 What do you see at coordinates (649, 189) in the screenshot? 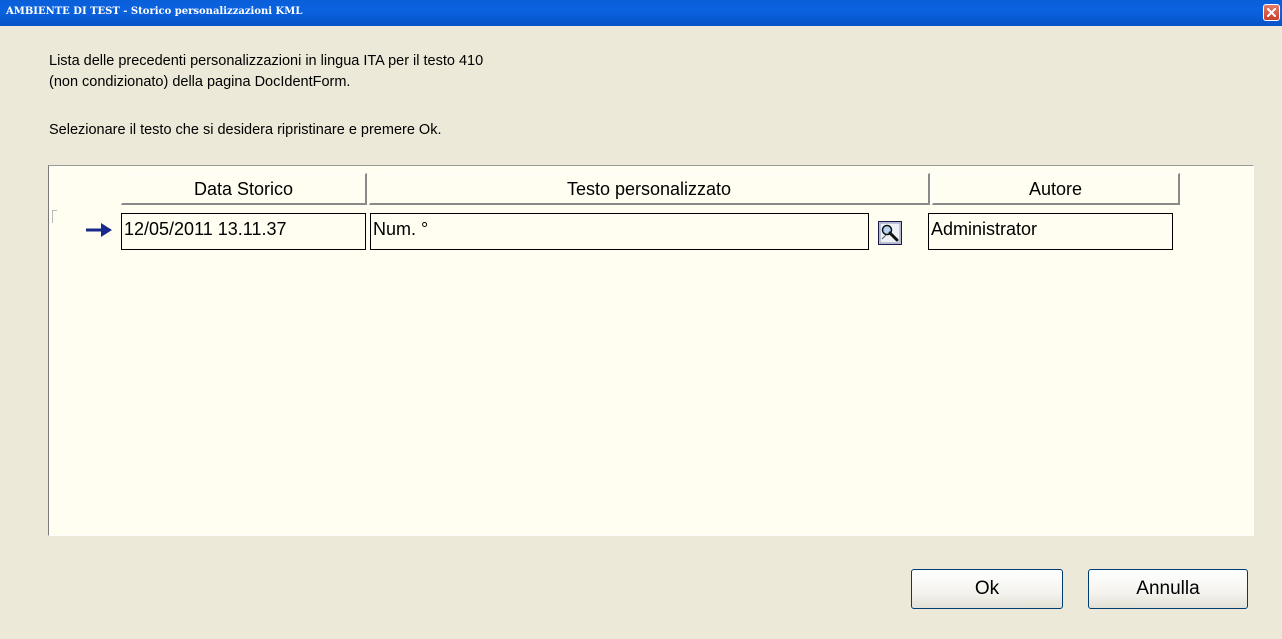
I see `column-header-testo-personalizzato: Testo personalizzato` at bounding box center [649, 189].